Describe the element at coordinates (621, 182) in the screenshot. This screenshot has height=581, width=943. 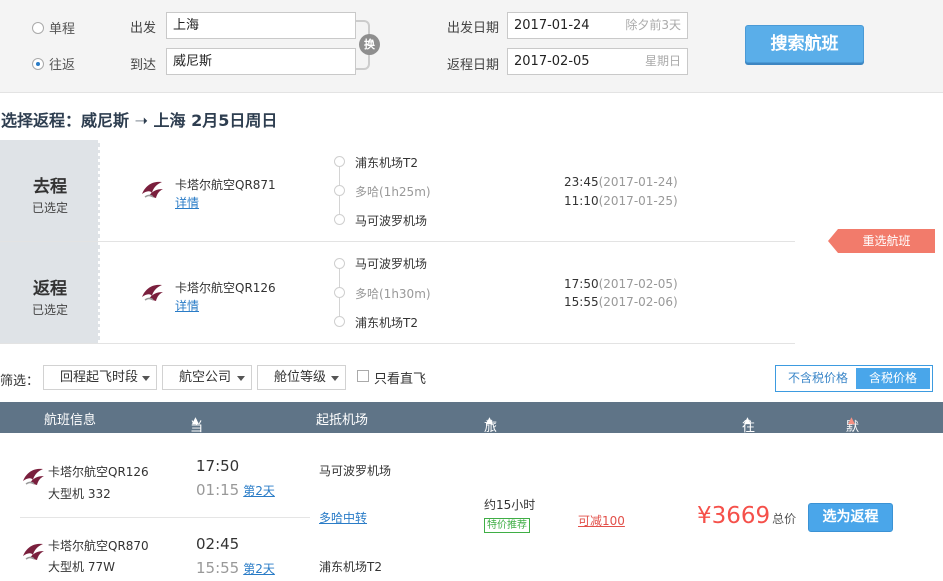
I see `outbound-depart-time: 23:45(2017-01-24)` at that location.